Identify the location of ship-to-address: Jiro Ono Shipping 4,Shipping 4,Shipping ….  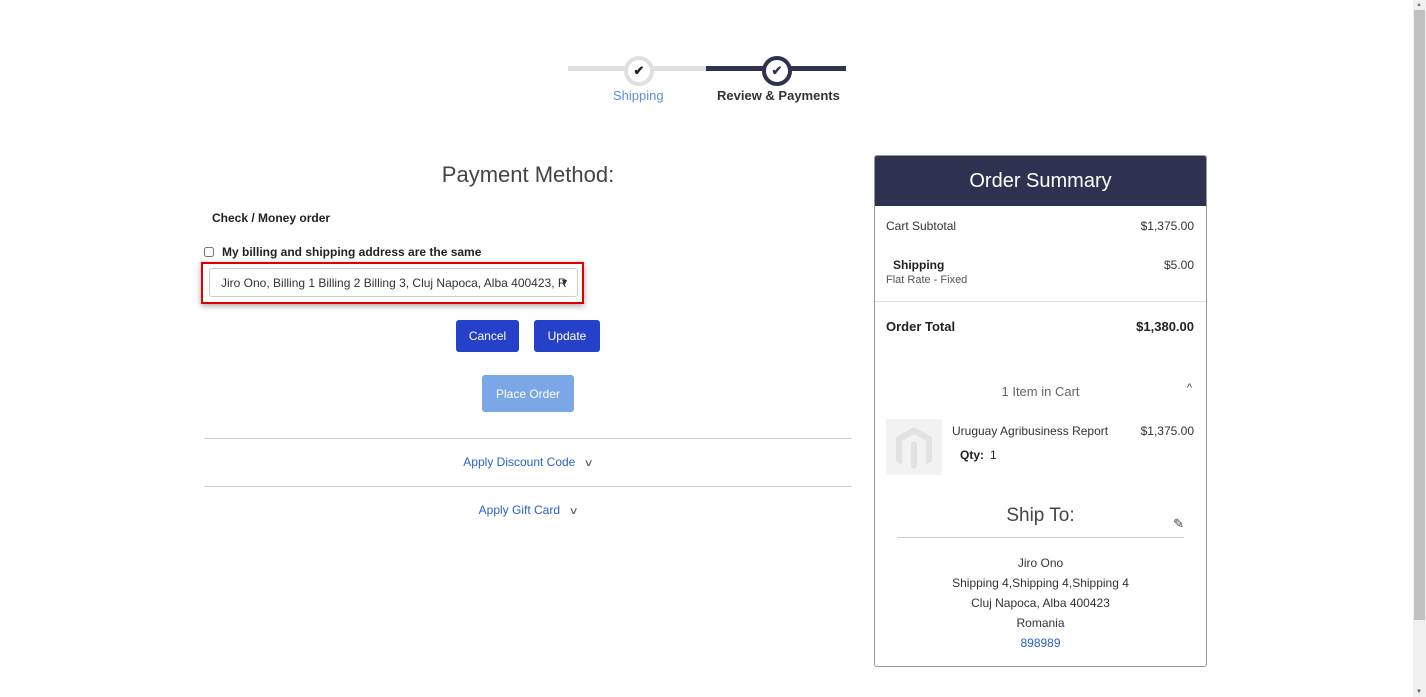
(1040, 603).